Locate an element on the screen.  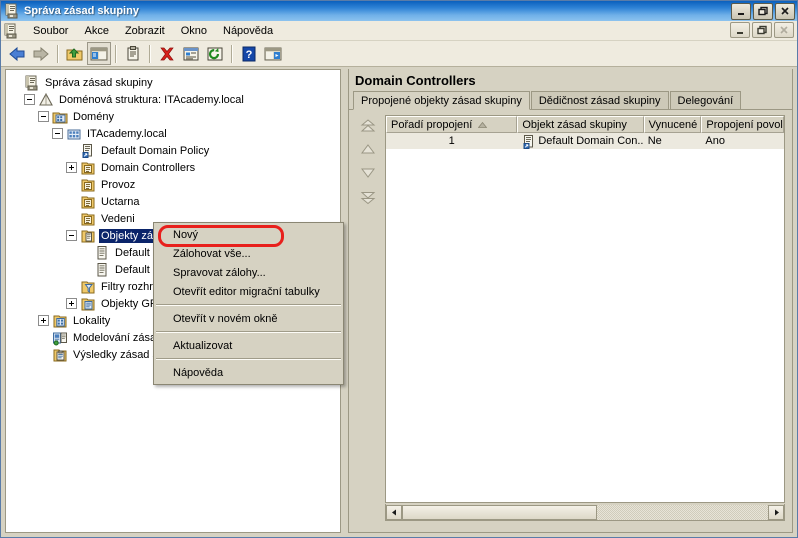
menu-zobrazit: Zobrazit is located at coordinates (145, 31).